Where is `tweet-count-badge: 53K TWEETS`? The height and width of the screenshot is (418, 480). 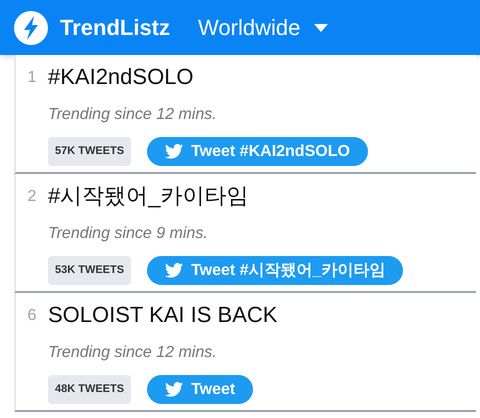
tweet-count-badge: 53K TWEETS is located at coordinates (90, 270).